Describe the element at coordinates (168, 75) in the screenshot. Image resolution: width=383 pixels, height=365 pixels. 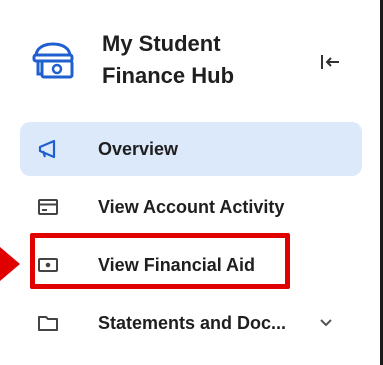
I see `sidebar-title-line2: Finance Hub` at that location.